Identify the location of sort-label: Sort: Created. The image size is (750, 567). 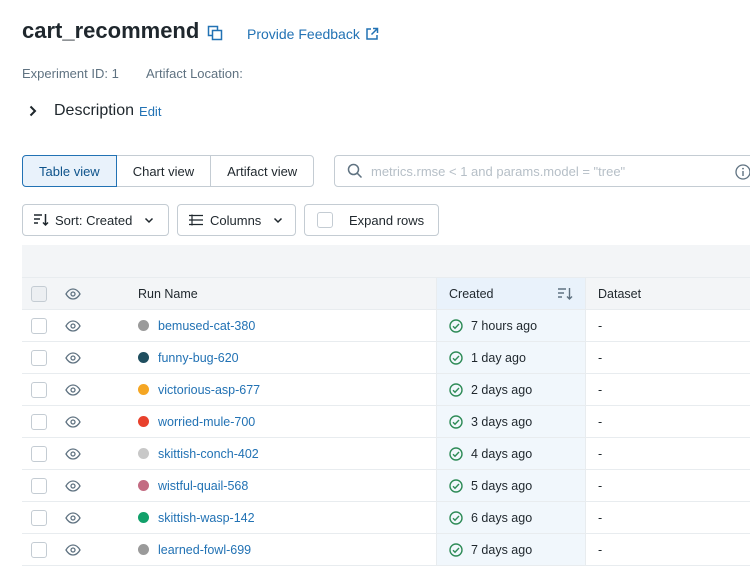
(94, 220).